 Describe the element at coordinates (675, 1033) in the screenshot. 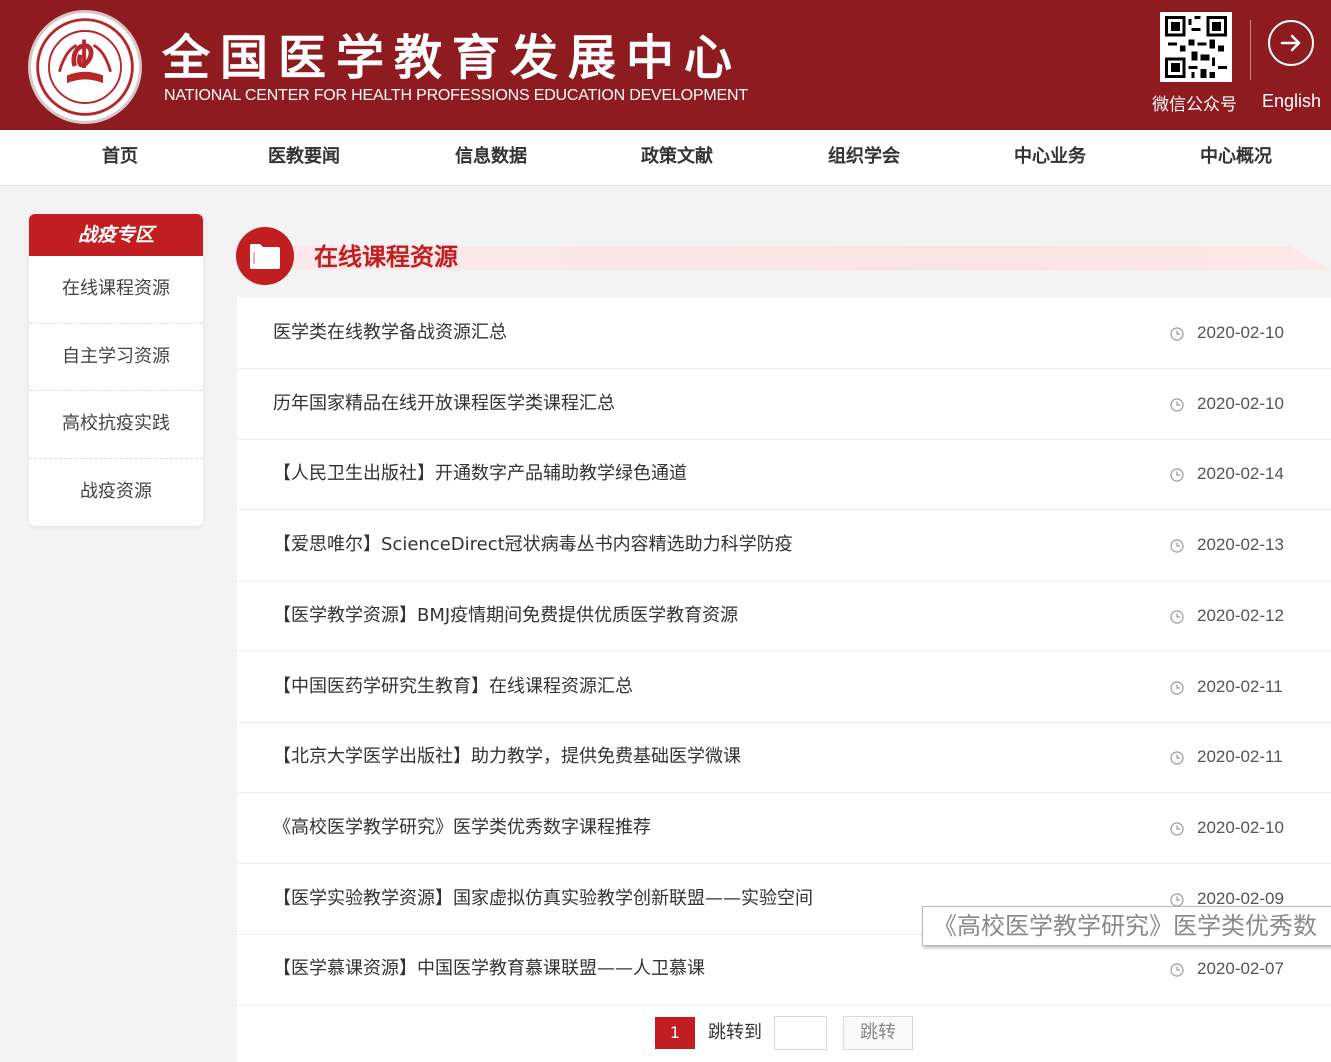

I see `pagination-current-page: 1` at that location.